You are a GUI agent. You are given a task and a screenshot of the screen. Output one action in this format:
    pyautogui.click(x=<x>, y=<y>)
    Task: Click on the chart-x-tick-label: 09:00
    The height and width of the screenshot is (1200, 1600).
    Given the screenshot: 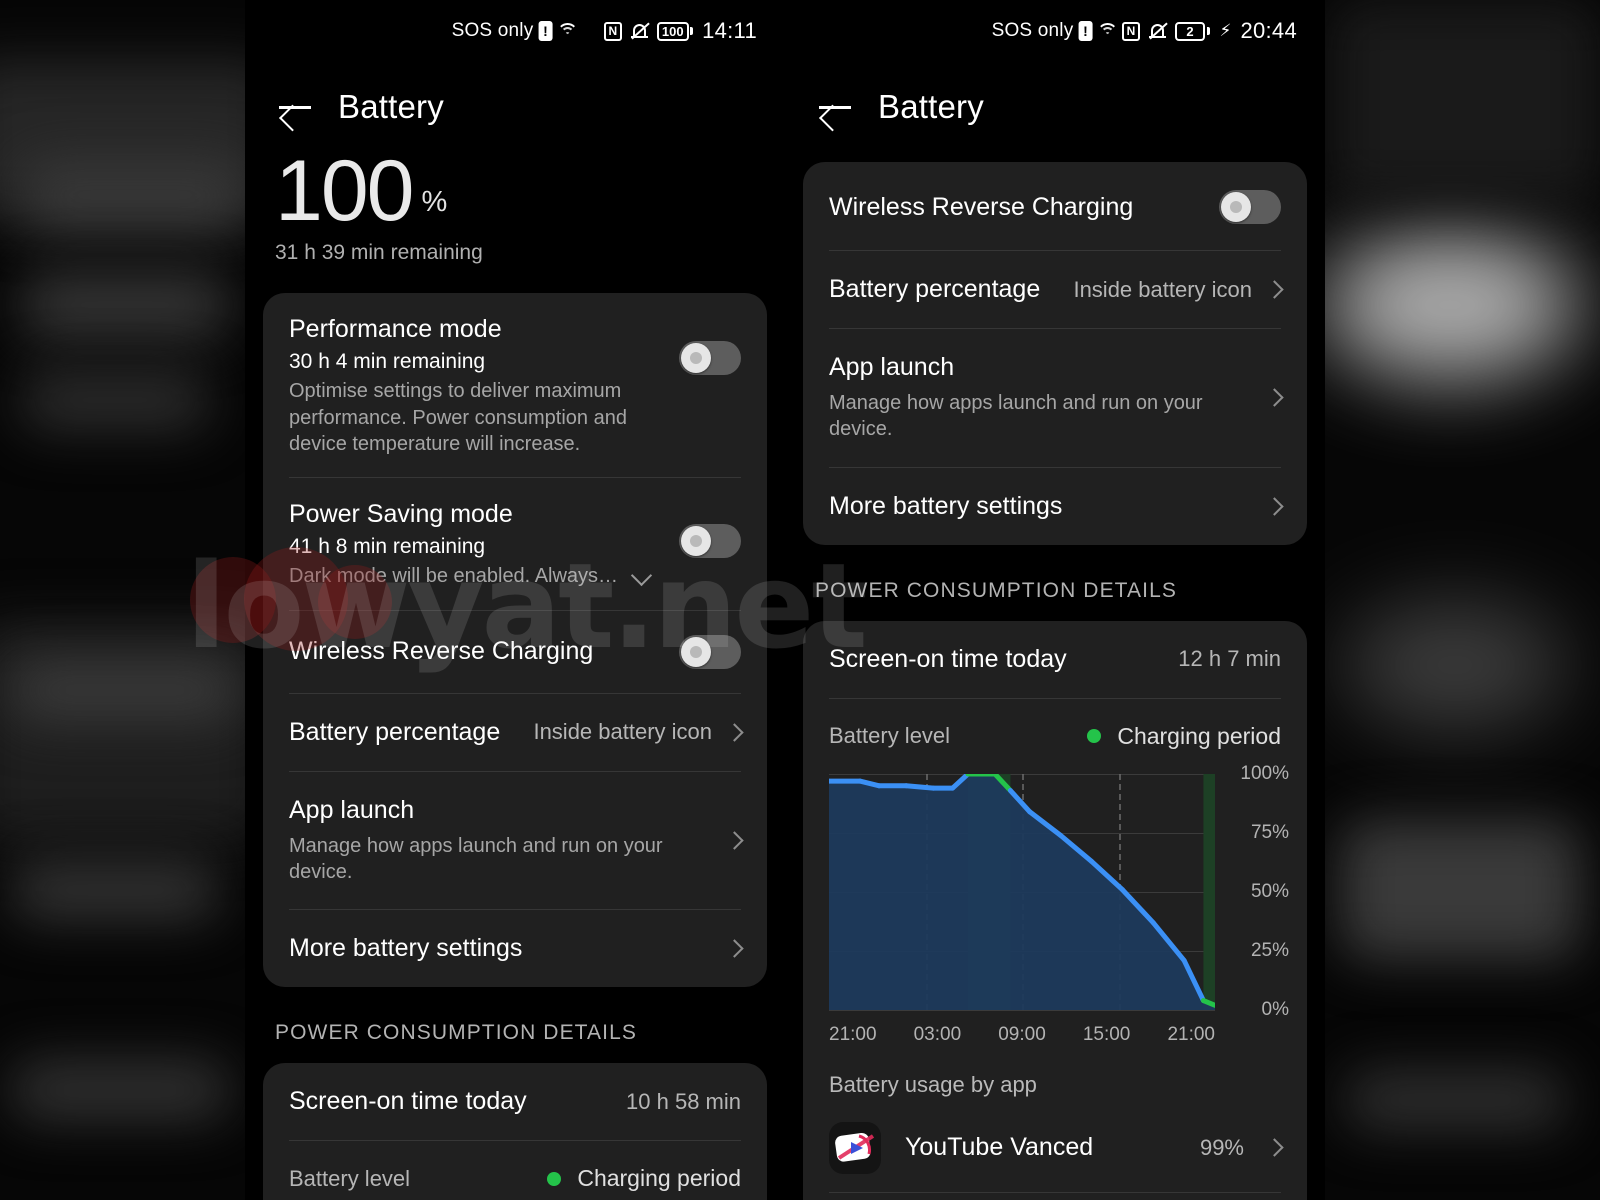 What is the action you would take?
    pyautogui.click(x=1022, y=1034)
    